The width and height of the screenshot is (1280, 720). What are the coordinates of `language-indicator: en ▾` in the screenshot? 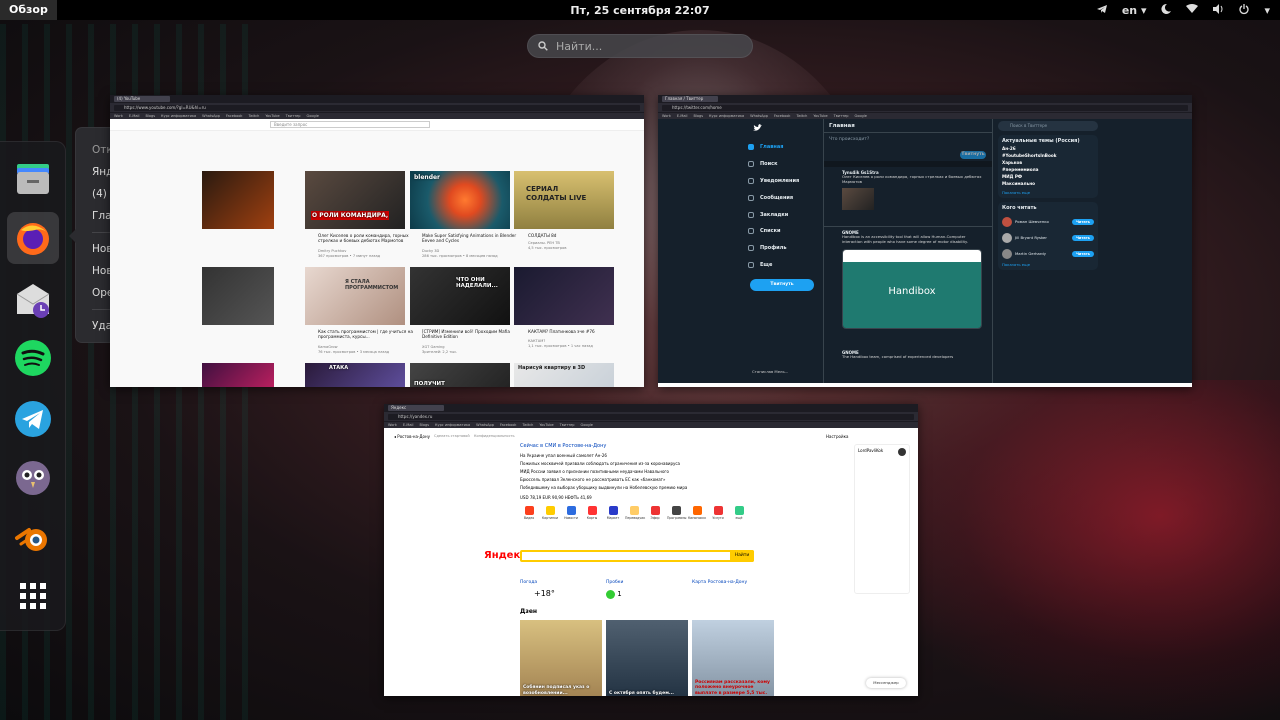 It's located at (1134, 10).